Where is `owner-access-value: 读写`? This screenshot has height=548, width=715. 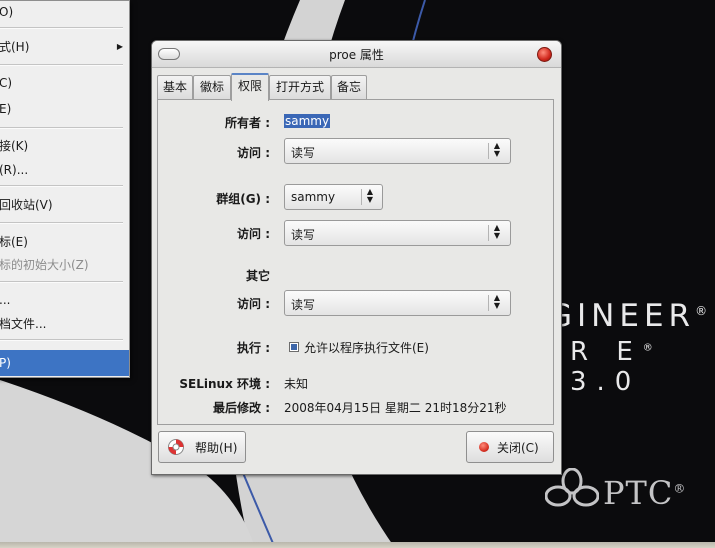
owner-access-value: 读写 is located at coordinates (303, 153).